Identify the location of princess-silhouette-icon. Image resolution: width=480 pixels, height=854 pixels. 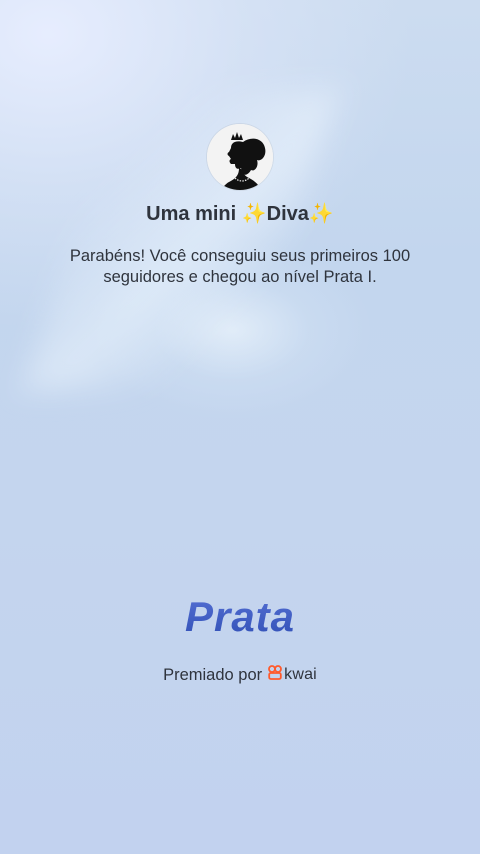
(240, 157).